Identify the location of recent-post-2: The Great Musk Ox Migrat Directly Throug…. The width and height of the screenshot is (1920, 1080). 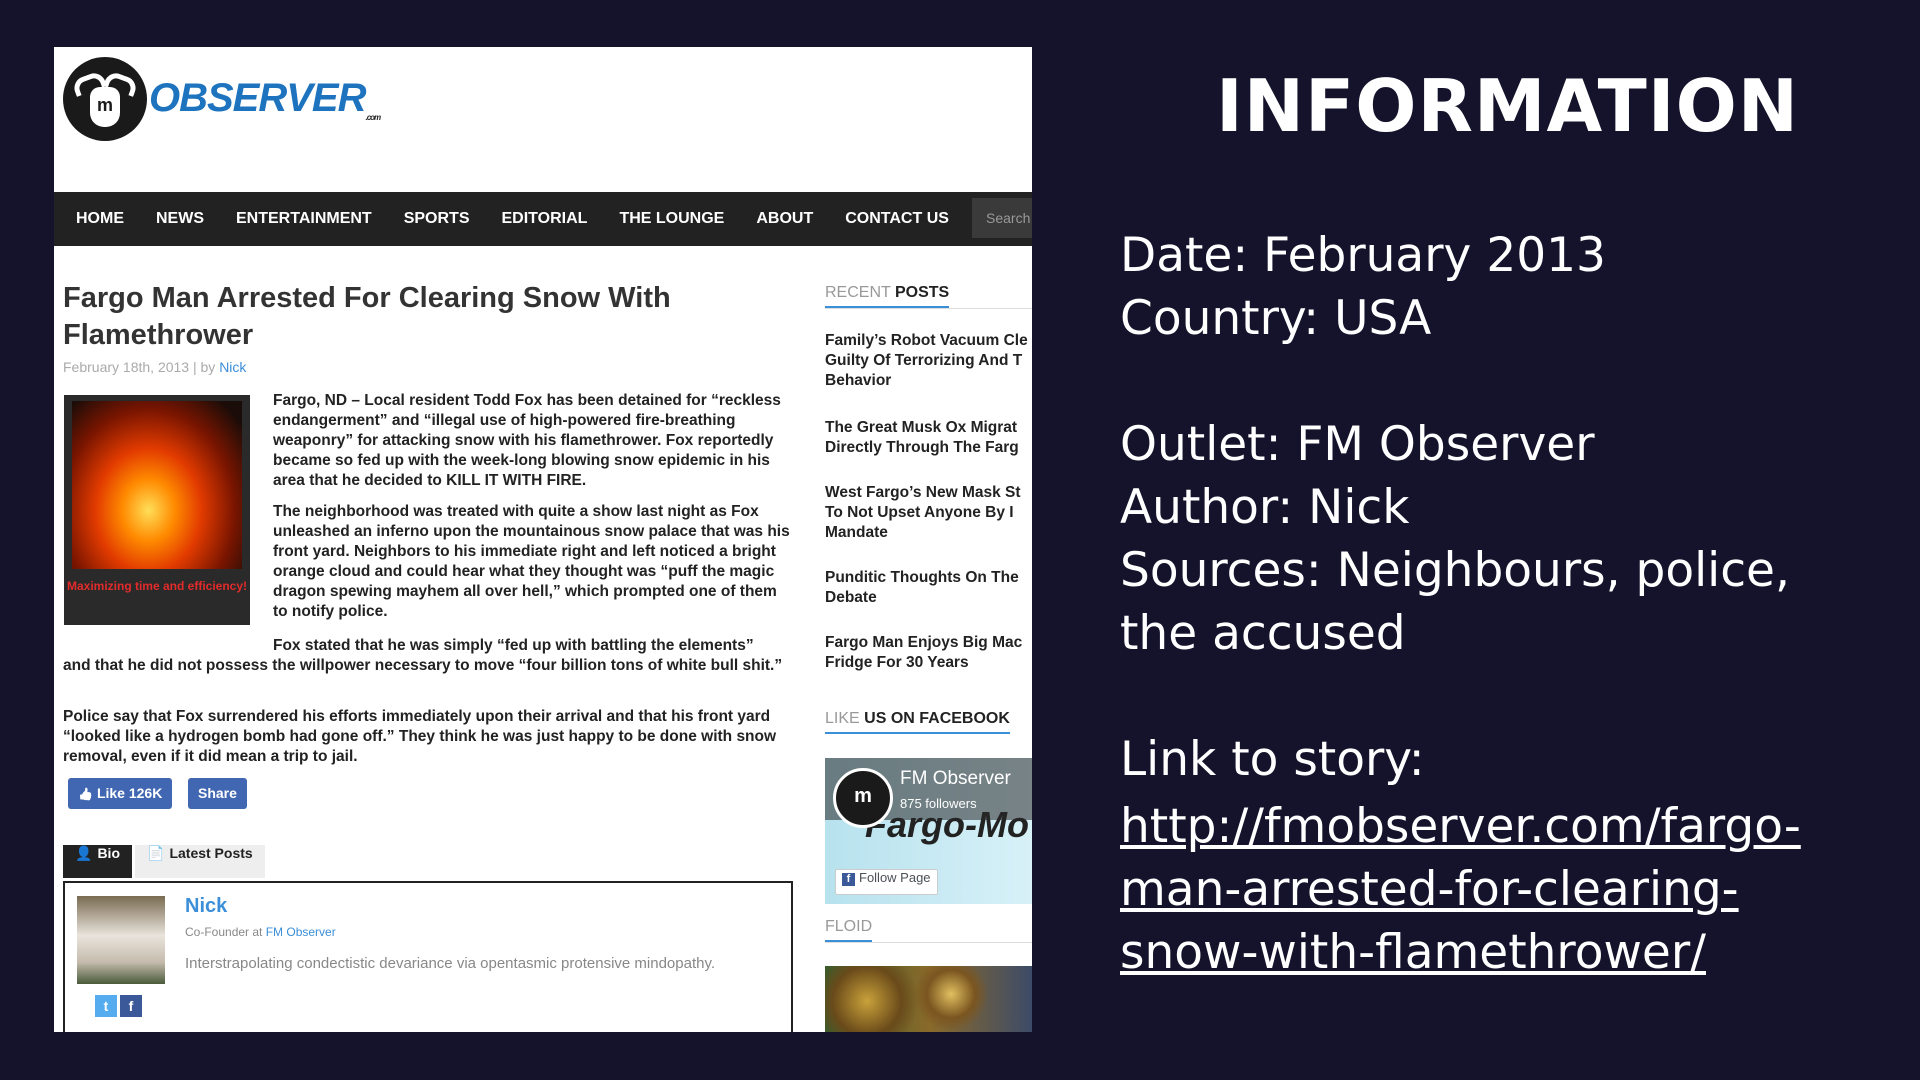
(928, 438).